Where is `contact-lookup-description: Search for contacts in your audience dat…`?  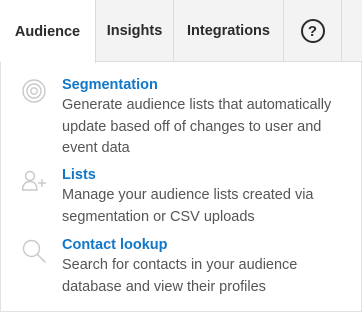
contact-lookup-description: Search for contacts in your audience dat… is located at coordinates (180, 276).